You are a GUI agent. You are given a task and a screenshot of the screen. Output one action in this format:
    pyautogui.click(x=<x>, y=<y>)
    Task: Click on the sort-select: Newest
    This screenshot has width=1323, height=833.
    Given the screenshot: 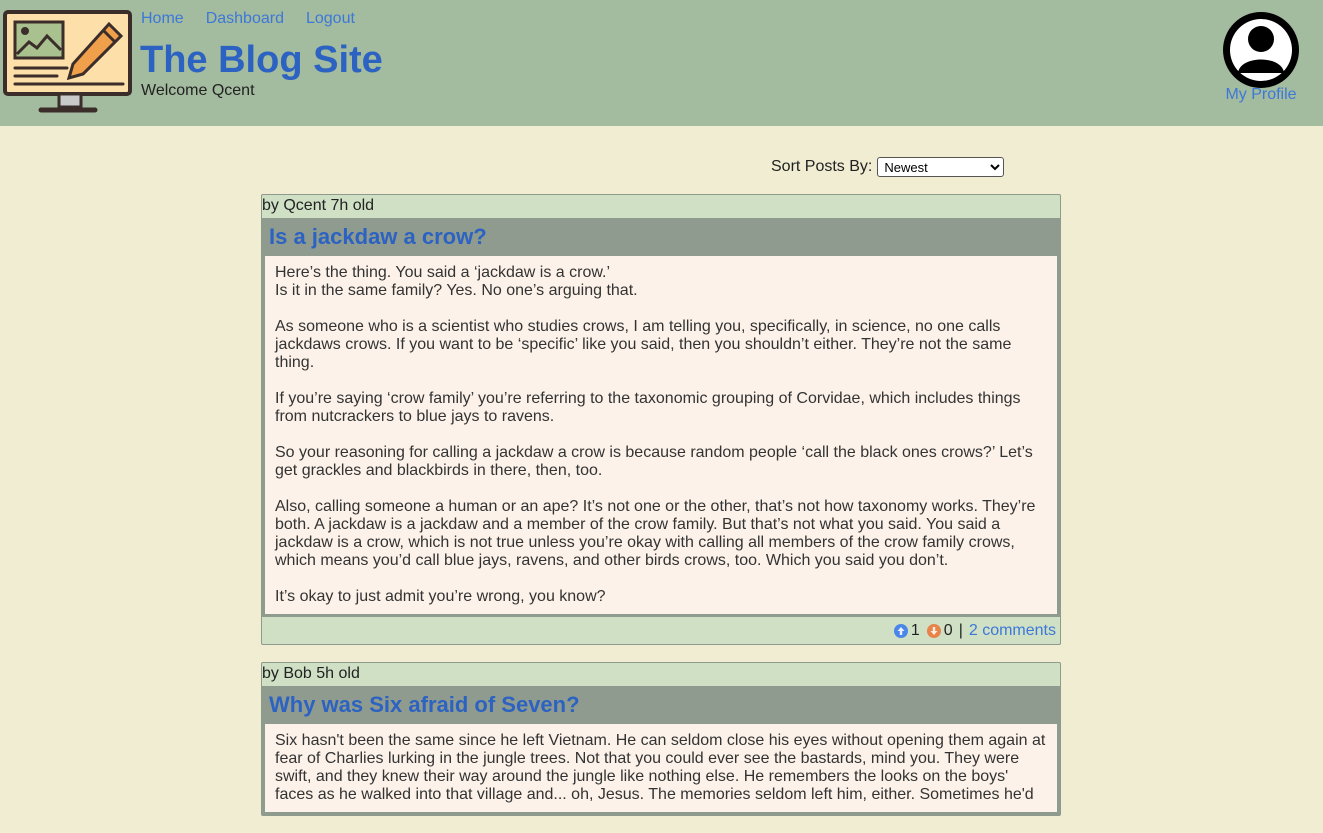 What is the action you would take?
    pyautogui.click(x=941, y=167)
    